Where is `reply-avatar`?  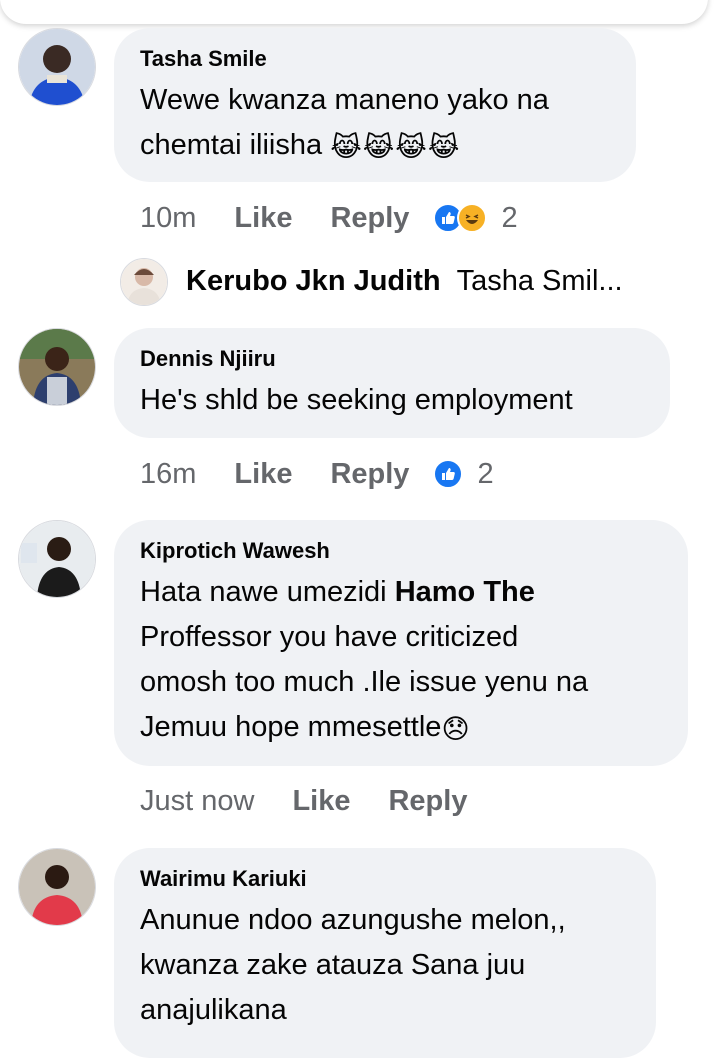 reply-avatar is located at coordinates (144, 282).